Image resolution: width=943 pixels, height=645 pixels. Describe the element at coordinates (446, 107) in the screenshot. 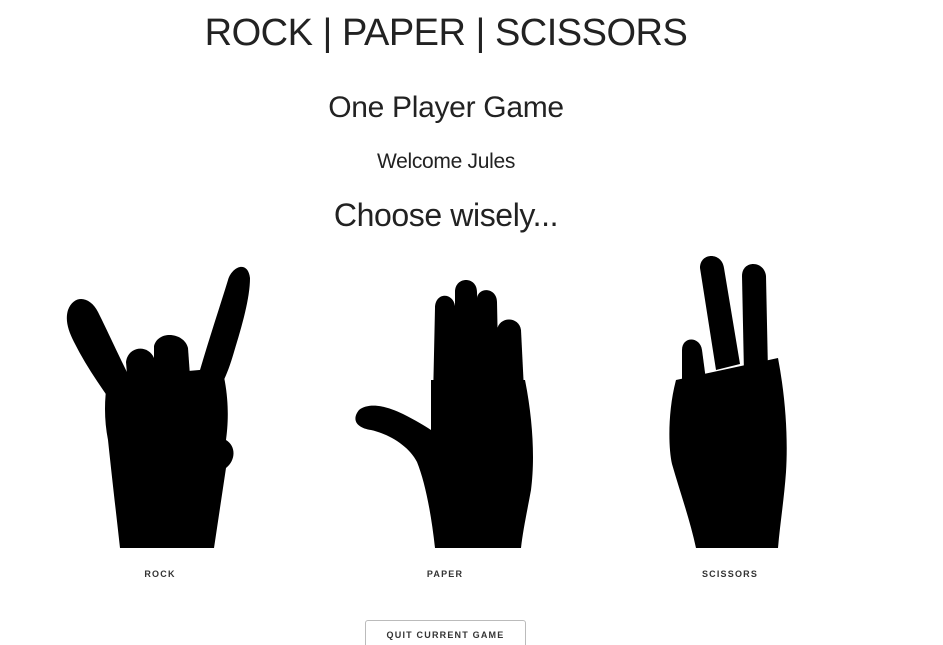

I see `game-mode-title: One Player Game` at that location.